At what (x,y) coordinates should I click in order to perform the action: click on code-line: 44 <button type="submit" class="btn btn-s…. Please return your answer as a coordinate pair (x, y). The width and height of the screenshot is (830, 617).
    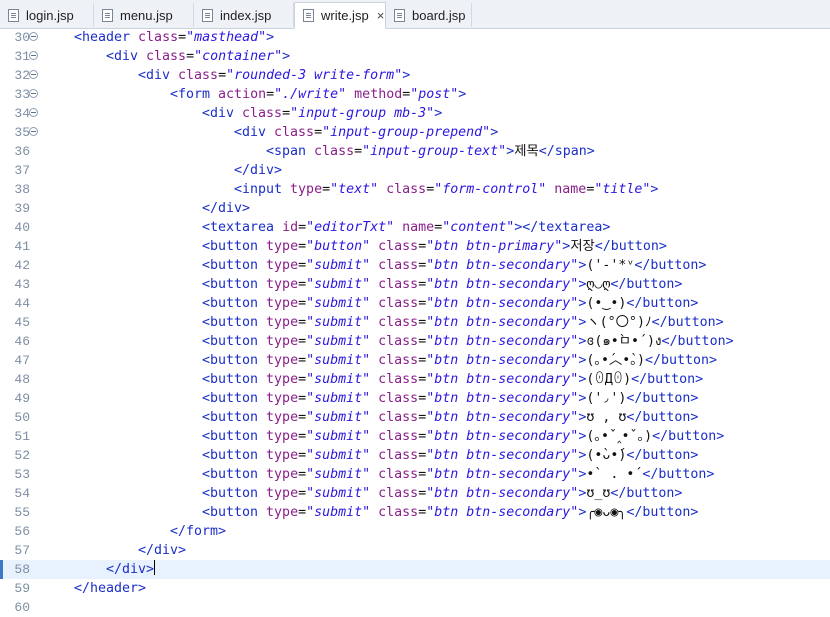
    Looking at the image, I should click on (415, 303).